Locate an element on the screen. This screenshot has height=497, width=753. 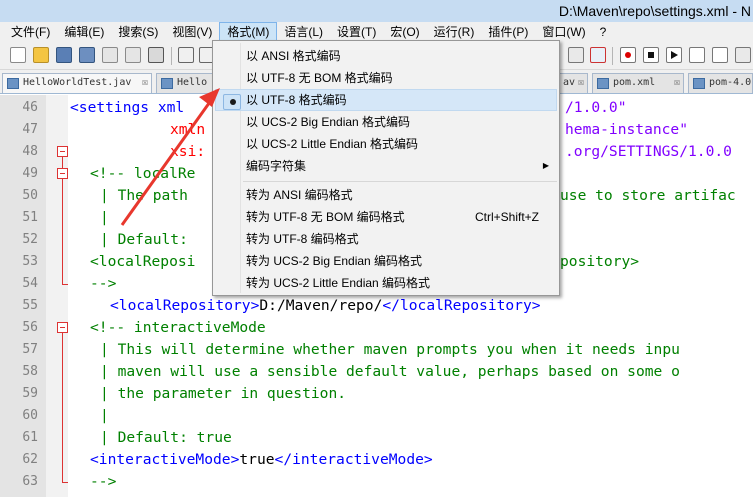
menu-language: 语言(L) is located at coordinates (303, 32).